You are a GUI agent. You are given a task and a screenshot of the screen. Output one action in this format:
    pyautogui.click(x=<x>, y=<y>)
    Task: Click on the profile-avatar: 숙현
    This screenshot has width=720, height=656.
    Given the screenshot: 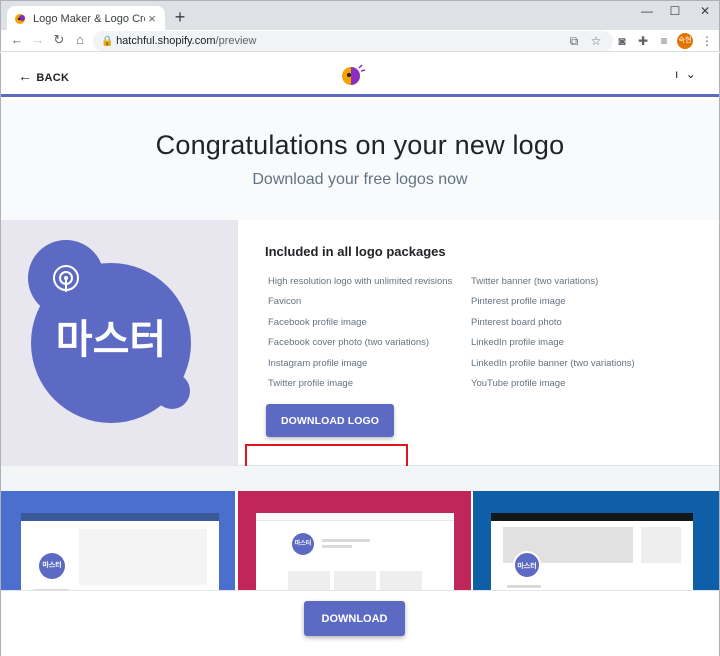 What is the action you would take?
    pyautogui.click(x=685, y=41)
    